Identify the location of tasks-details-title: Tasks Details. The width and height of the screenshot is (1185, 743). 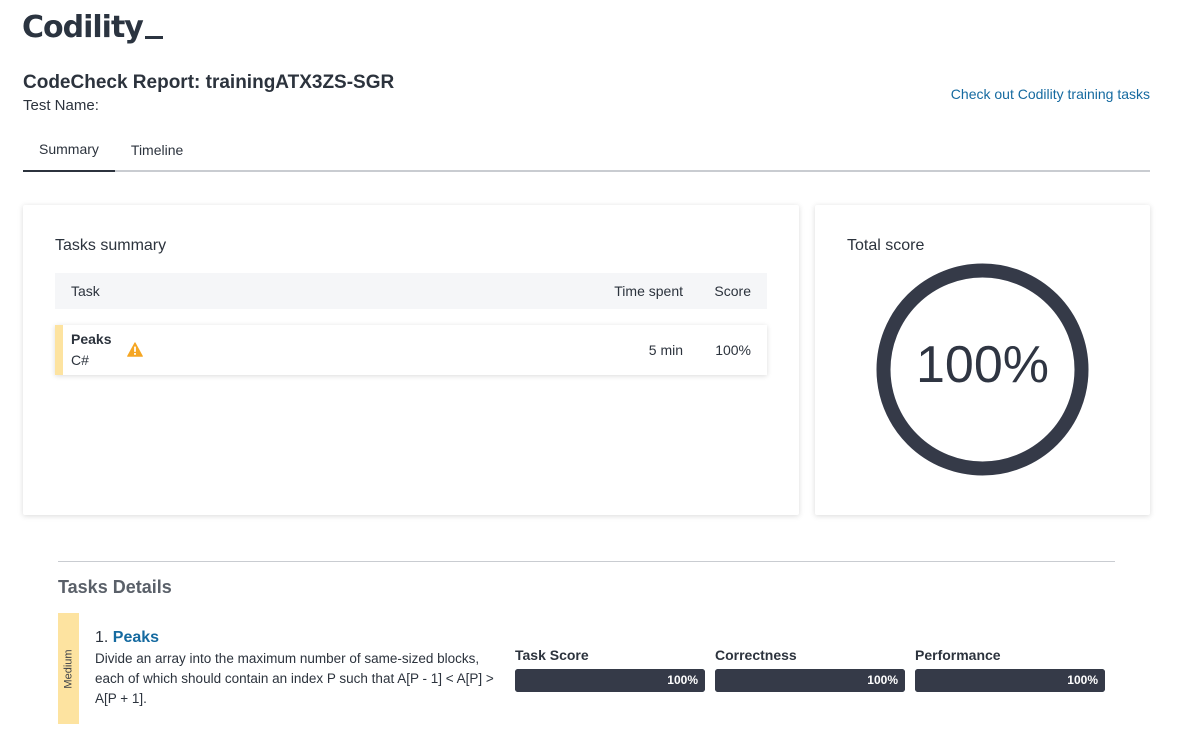
(115, 587).